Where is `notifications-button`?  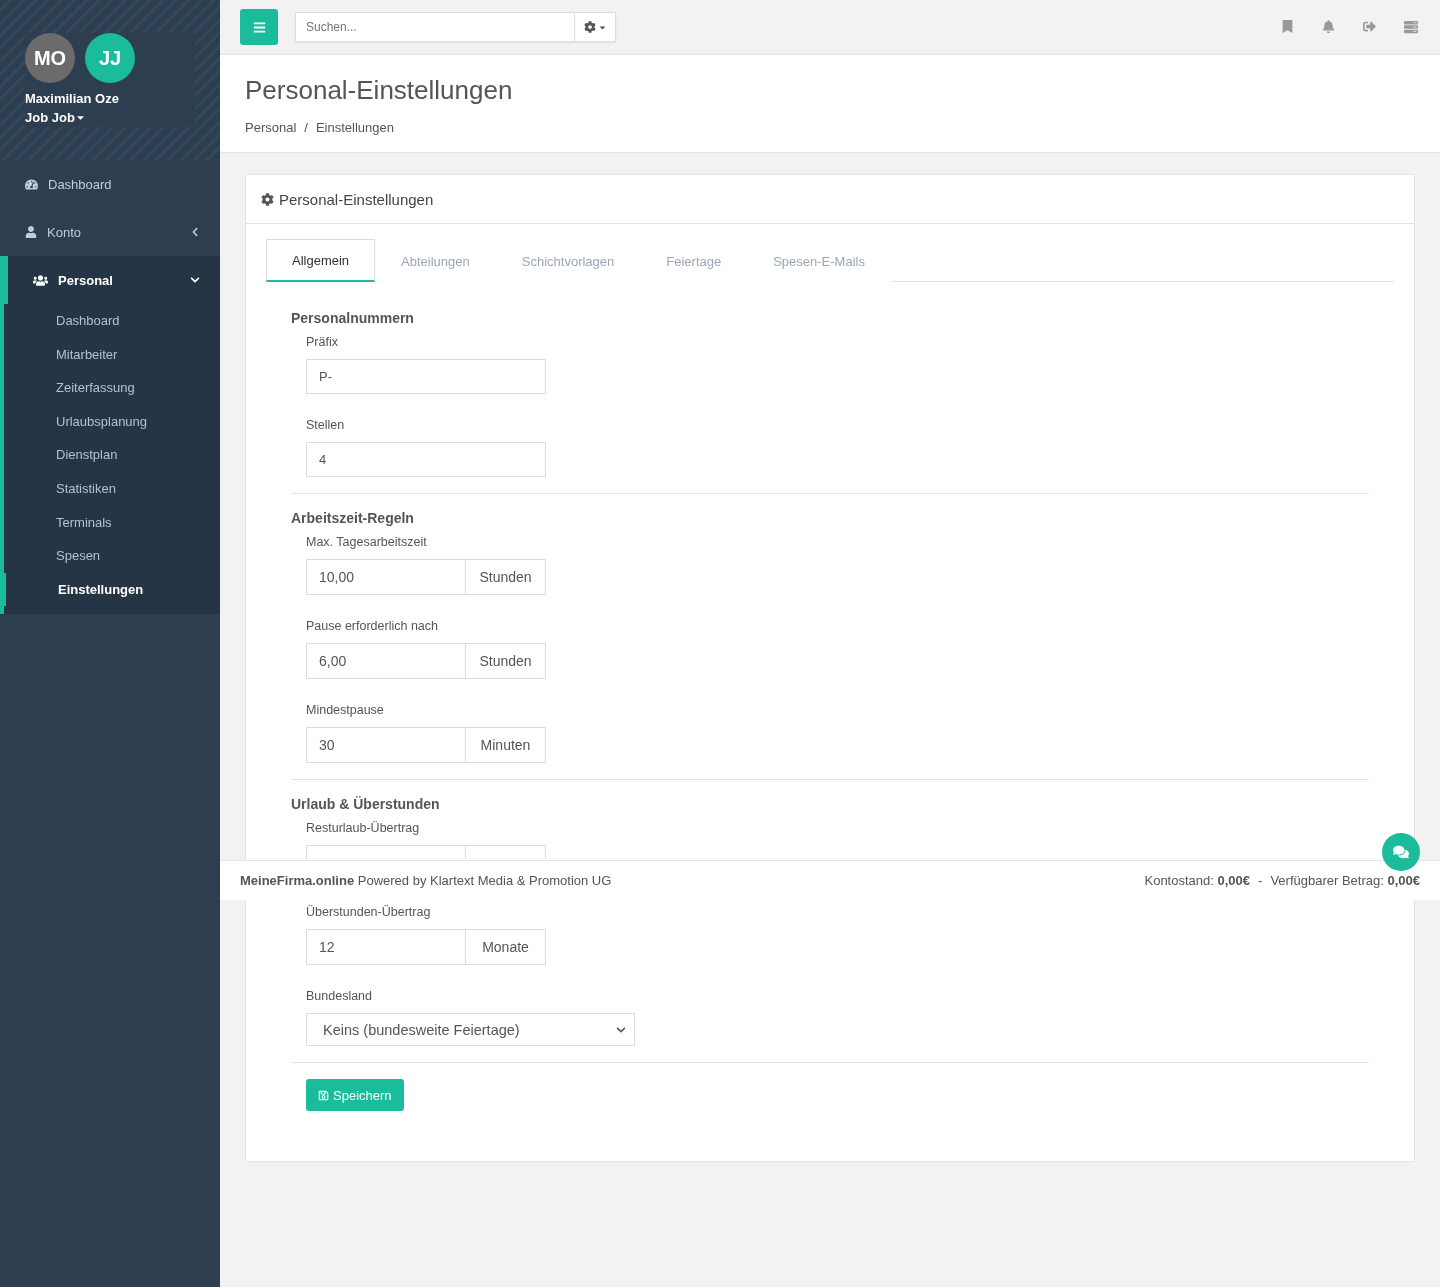 notifications-button is located at coordinates (1328, 27).